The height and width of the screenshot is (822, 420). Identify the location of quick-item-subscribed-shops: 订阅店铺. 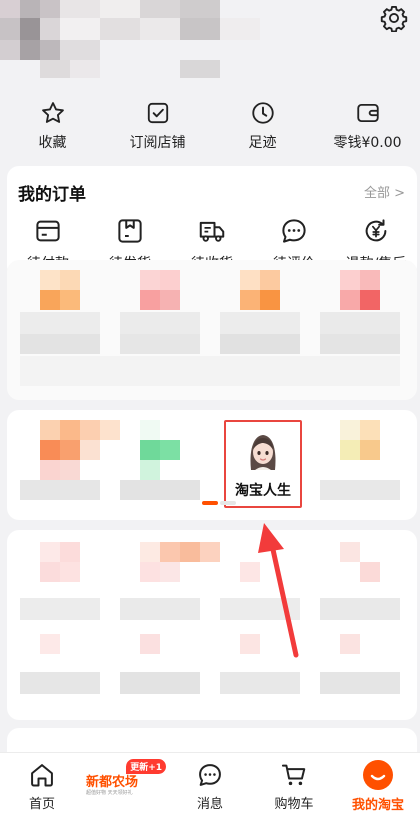
(157, 128).